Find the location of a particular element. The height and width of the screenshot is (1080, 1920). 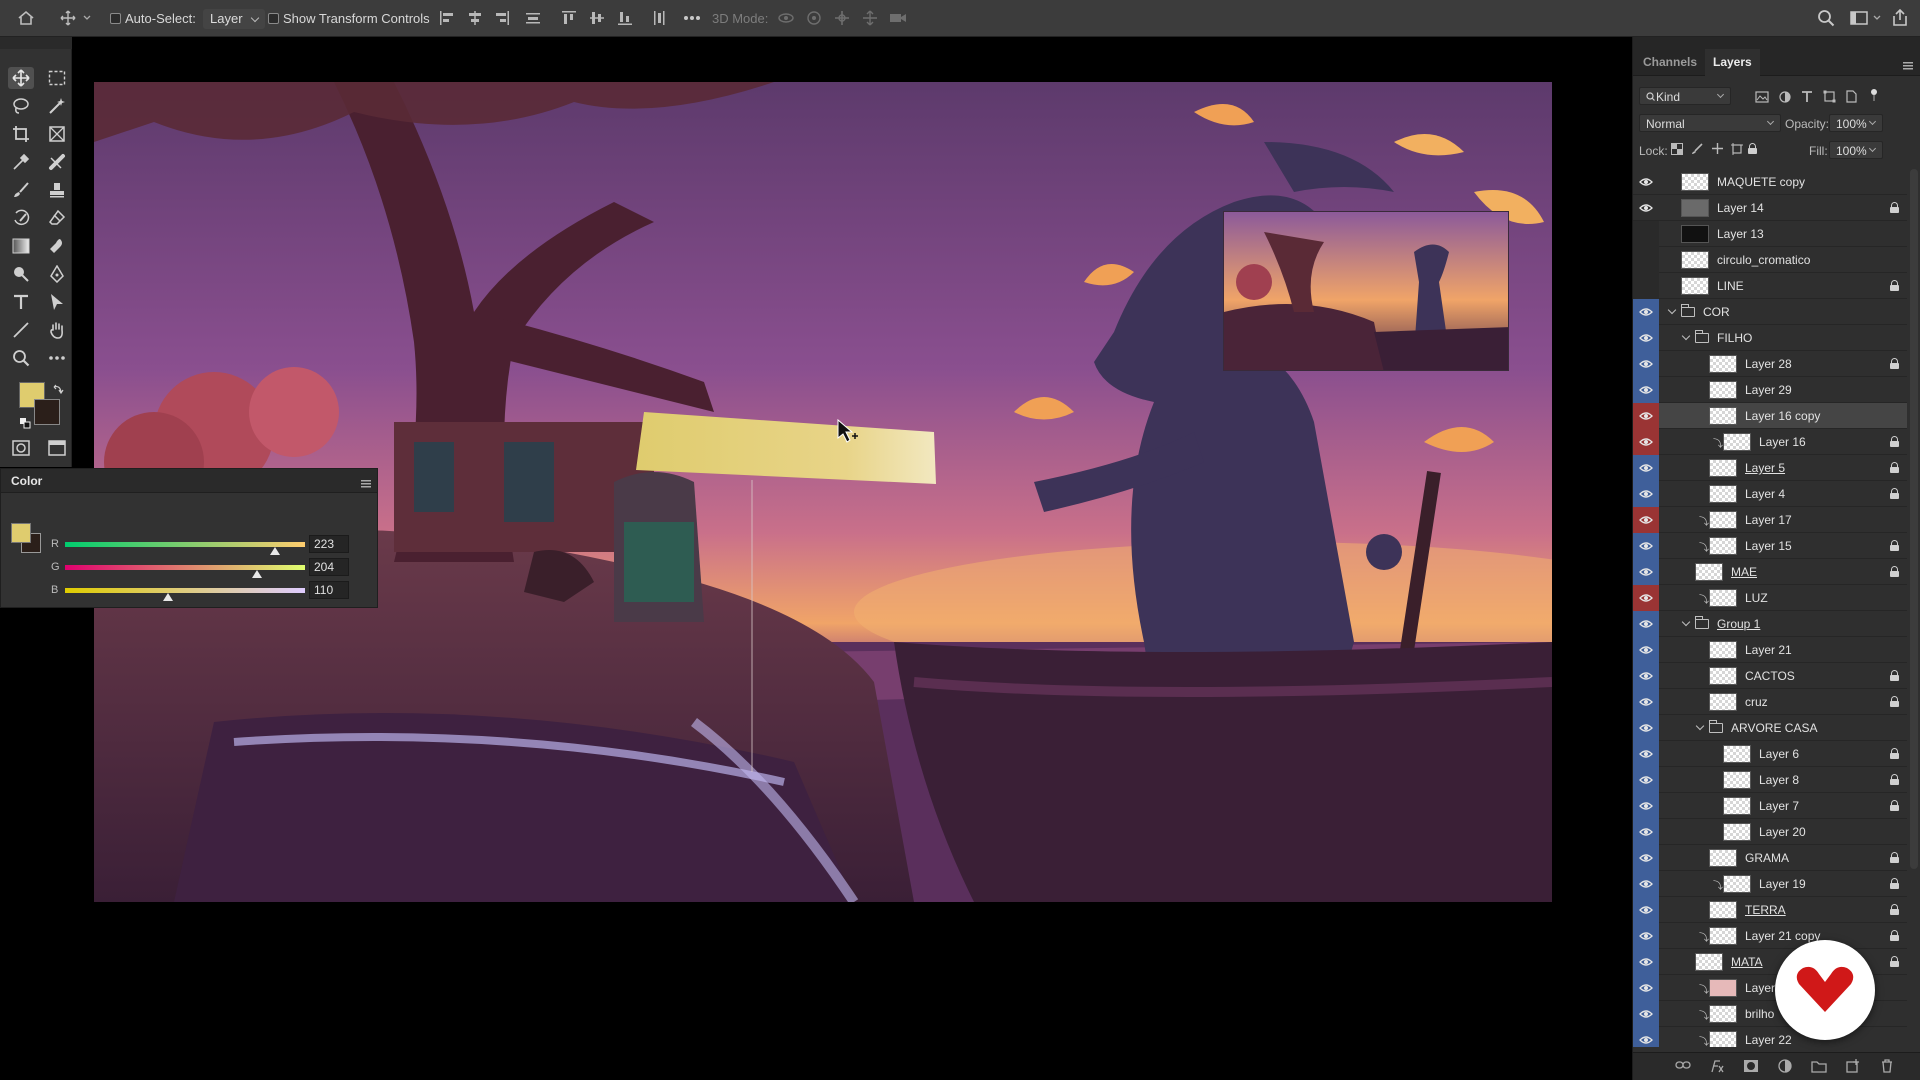

layers-scrollbar is located at coordinates (1914, 519).